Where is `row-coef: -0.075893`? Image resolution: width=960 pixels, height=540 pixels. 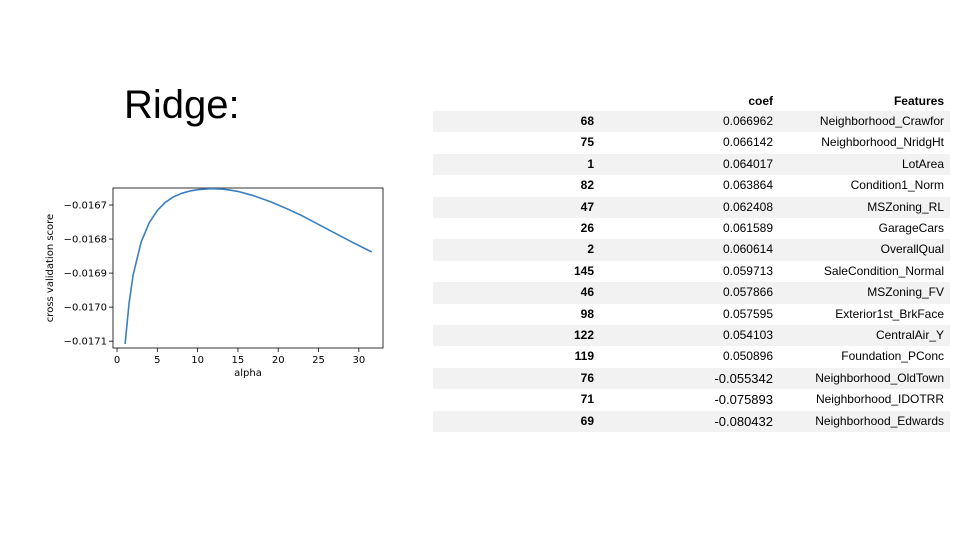
row-coef: -0.075893 is located at coordinates (743, 400).